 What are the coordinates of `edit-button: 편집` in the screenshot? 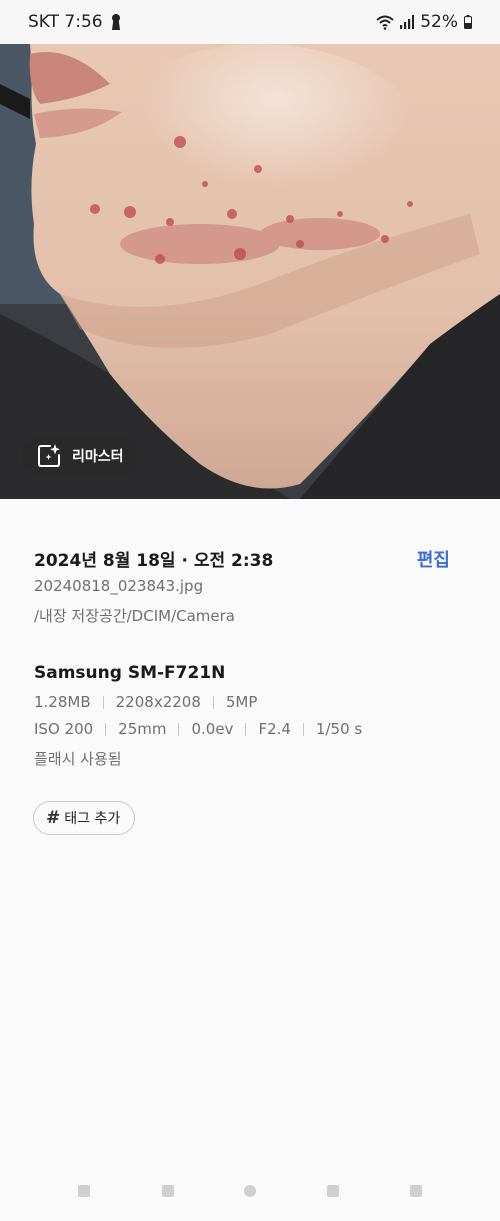 It's located at (433, 559).